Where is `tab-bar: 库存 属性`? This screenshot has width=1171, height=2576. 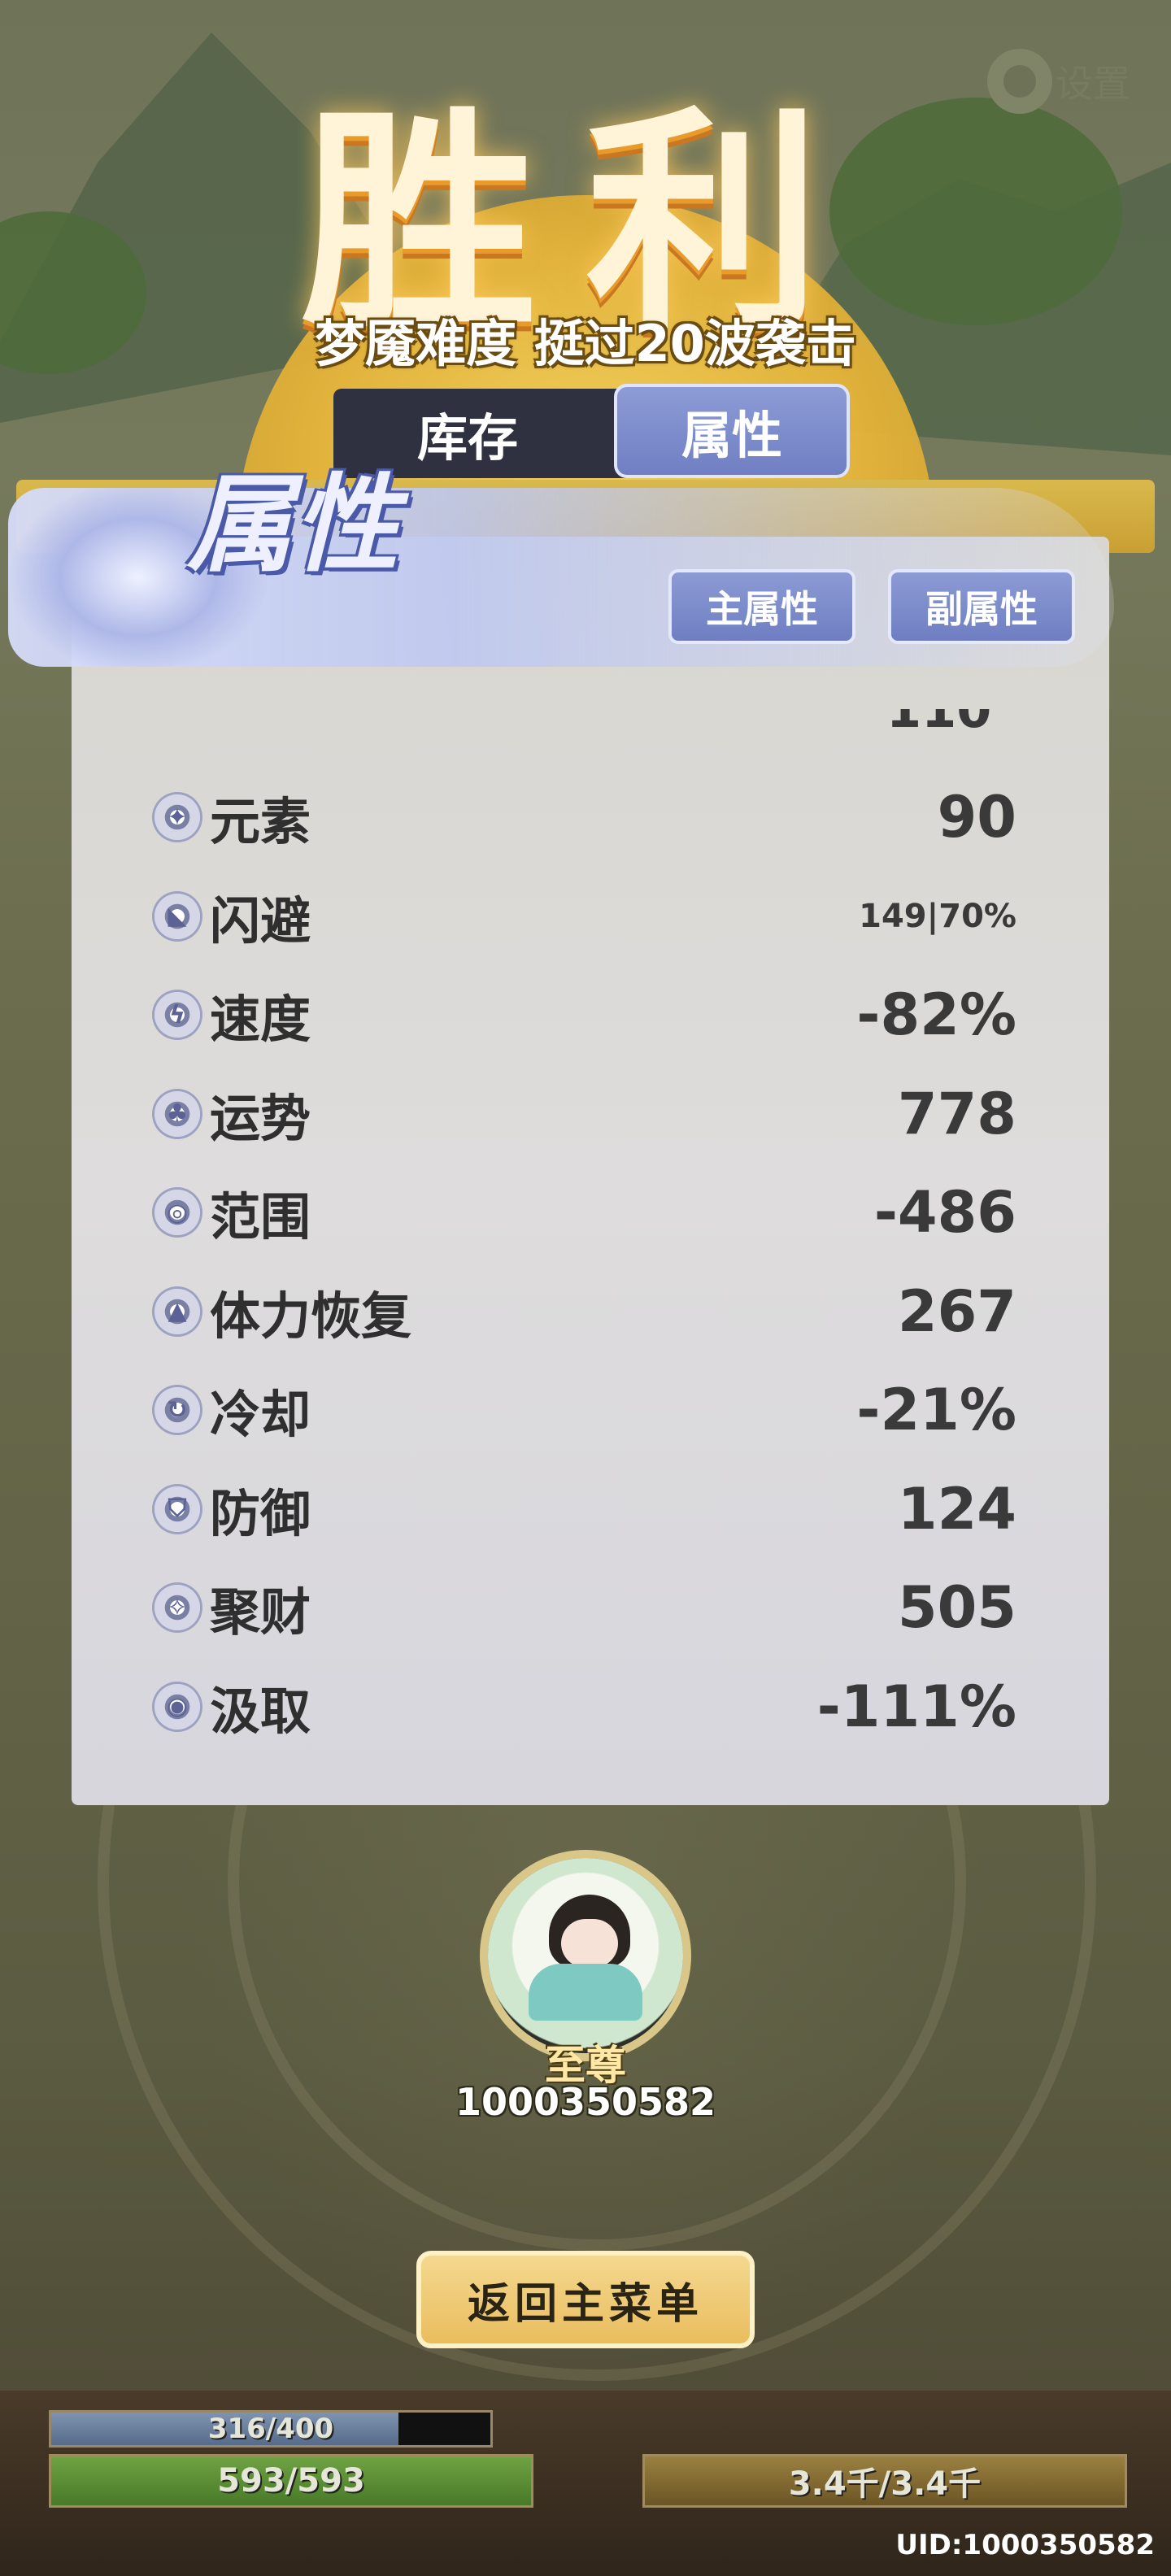
tab-bar: 库存 属性 is located at coordinates (591, 431).